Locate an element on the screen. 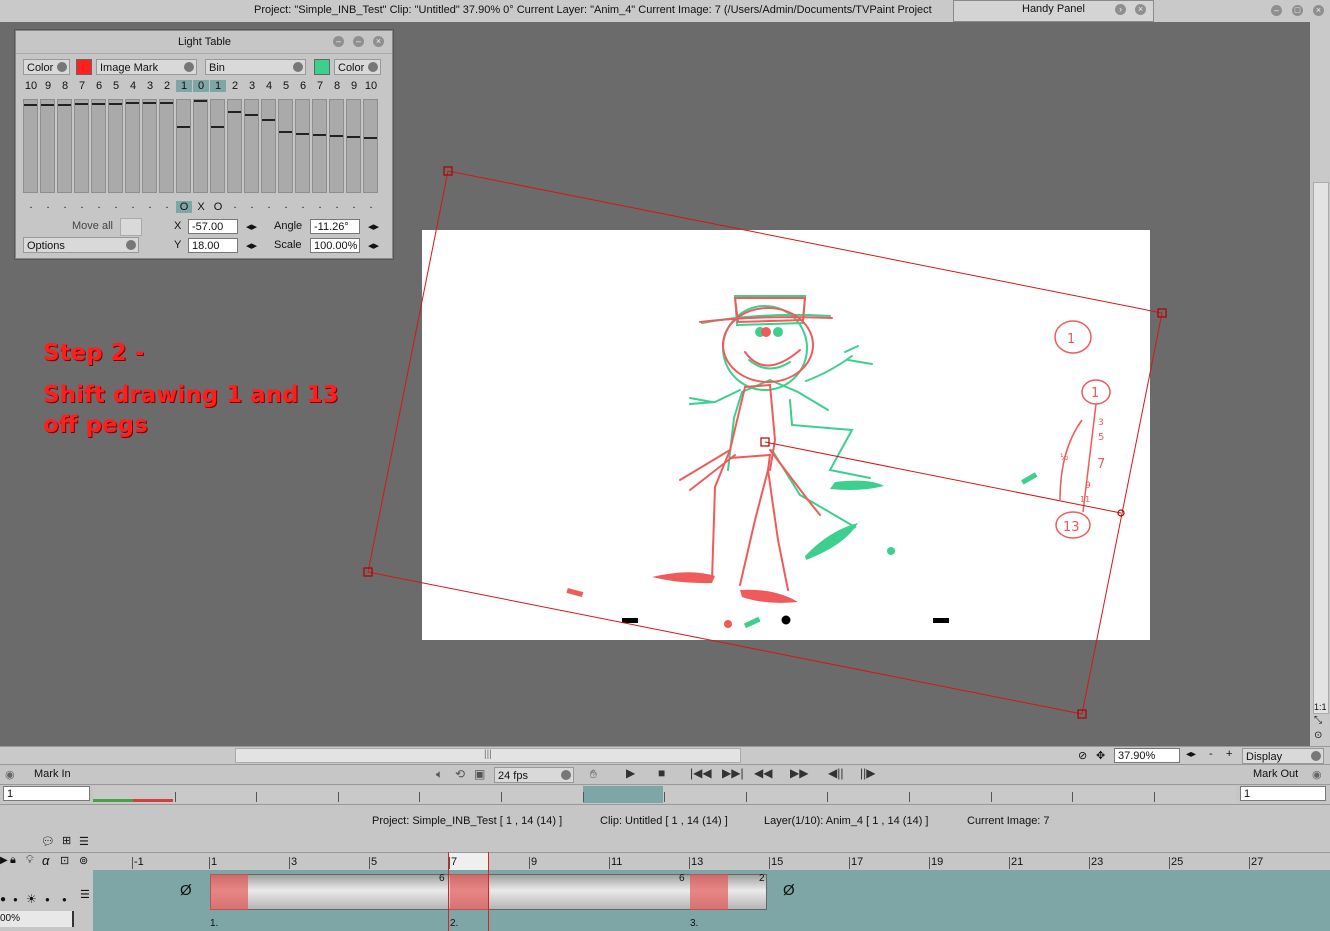 This screenshot has width=1330, height=931. frame-number: 8 is located at coordinates (337, 86).